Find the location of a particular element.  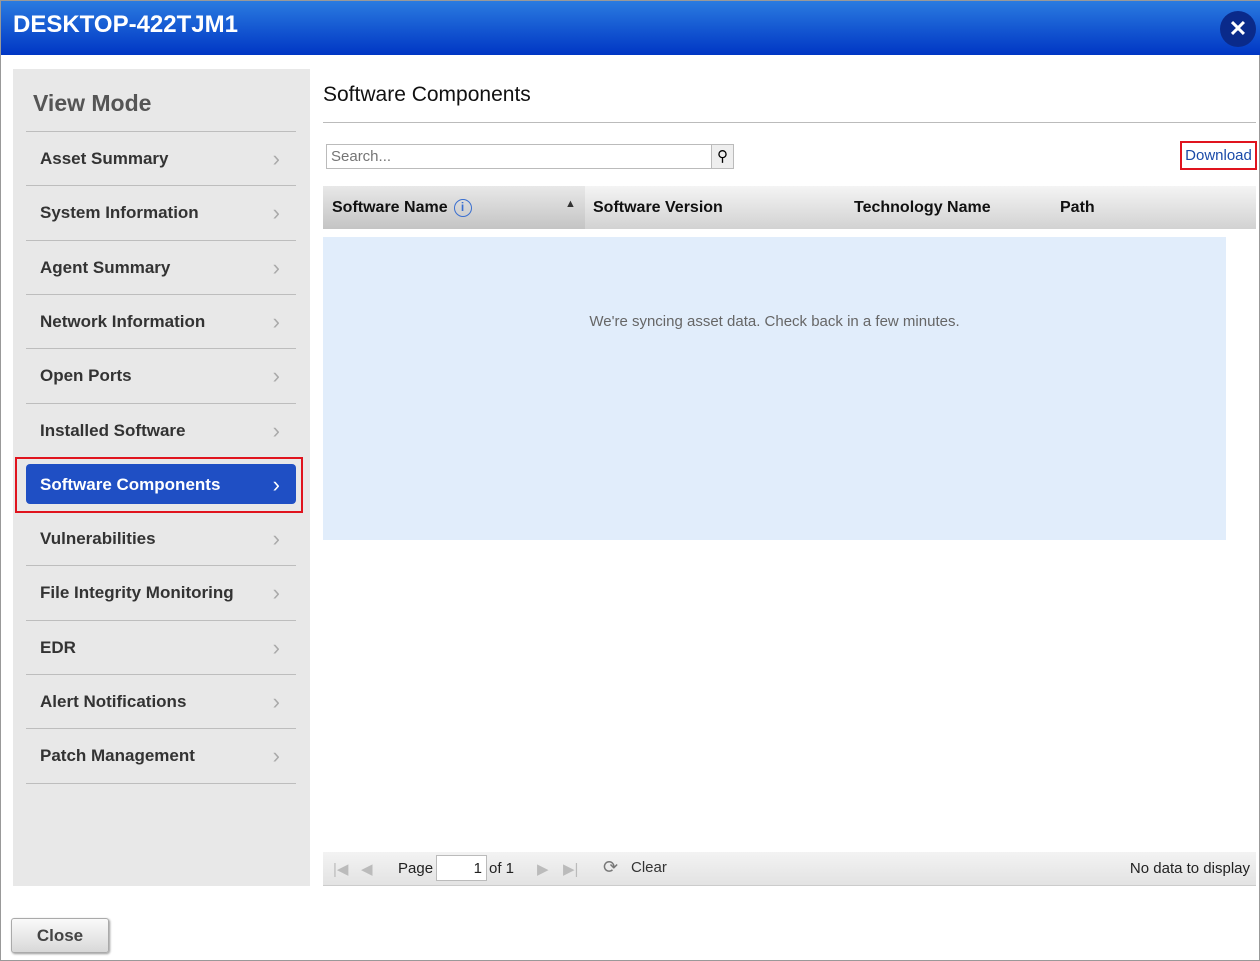

sidebar-item-label: Alert Notifications is located at coordinates (113, 701).